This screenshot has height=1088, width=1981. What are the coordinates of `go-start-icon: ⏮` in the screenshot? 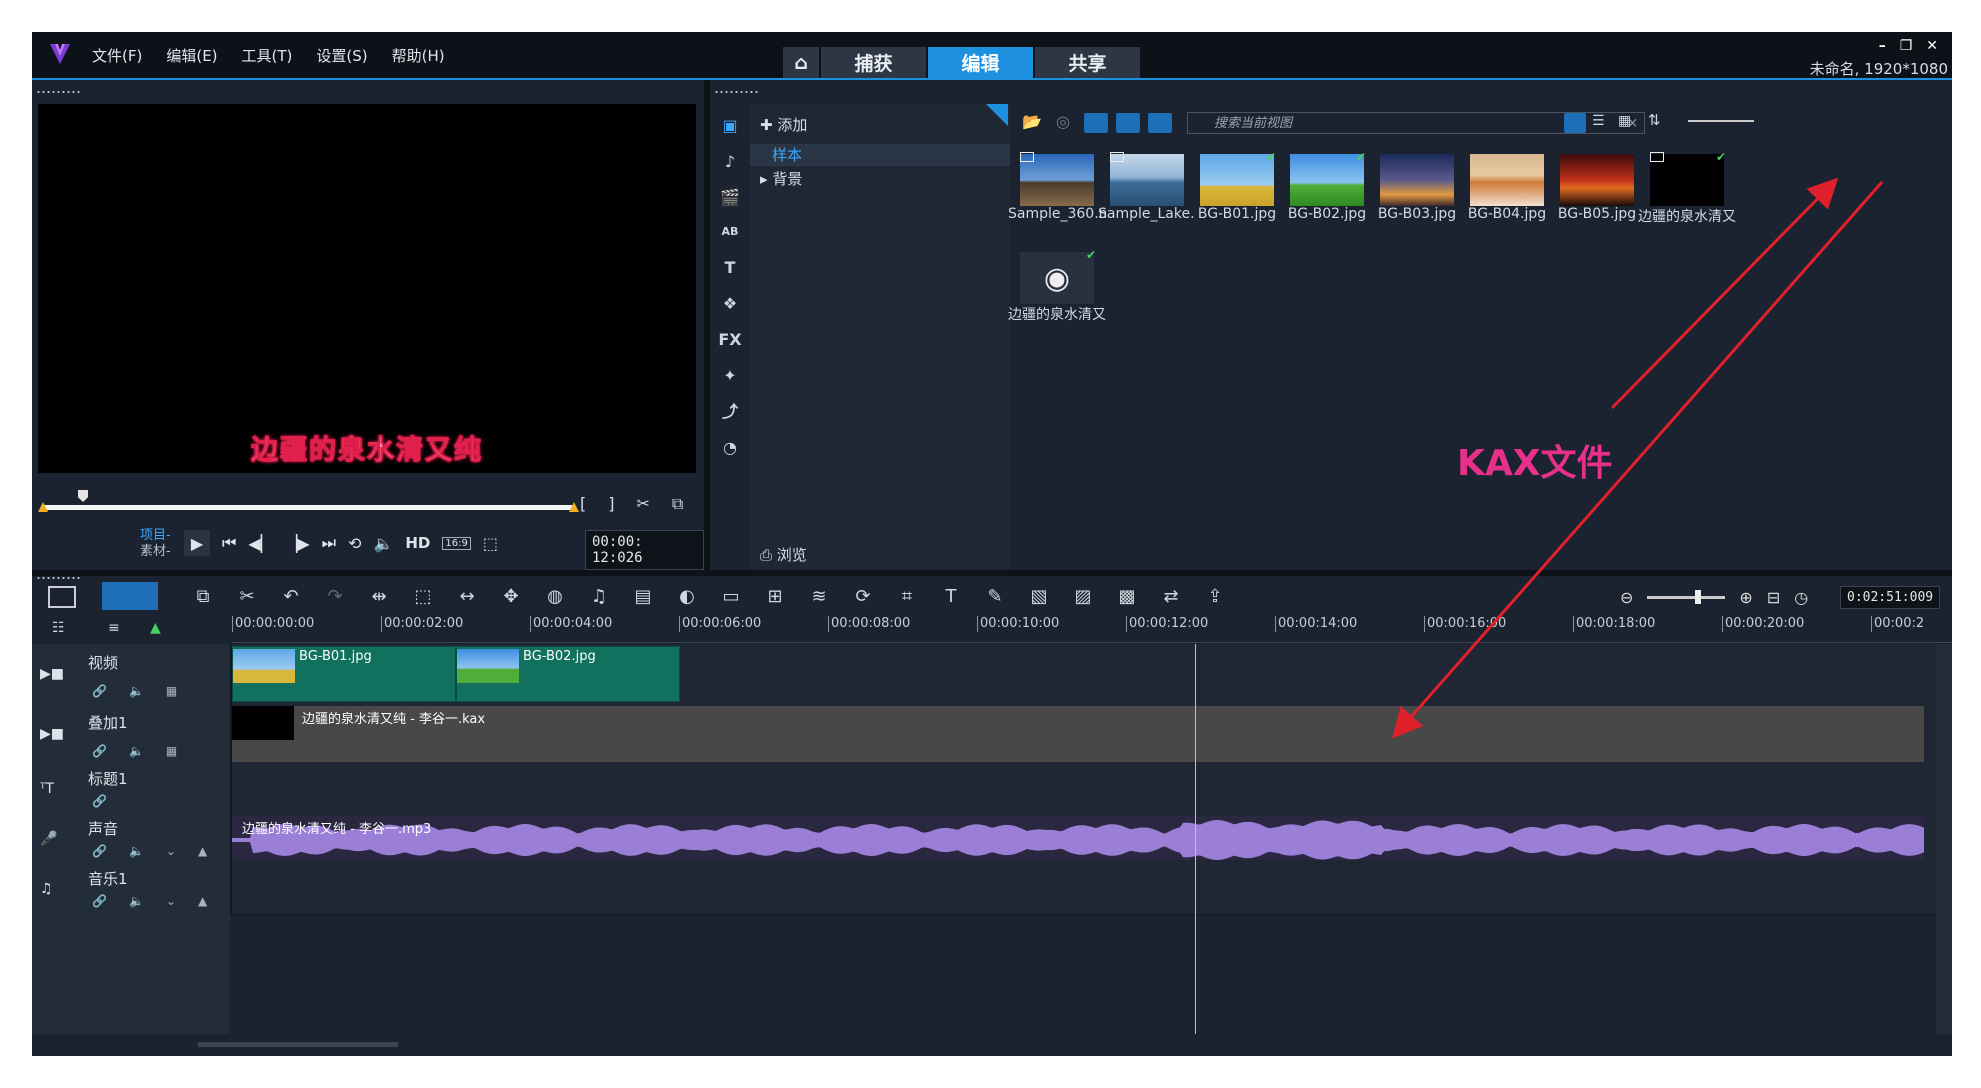 It's located at (229, 543).